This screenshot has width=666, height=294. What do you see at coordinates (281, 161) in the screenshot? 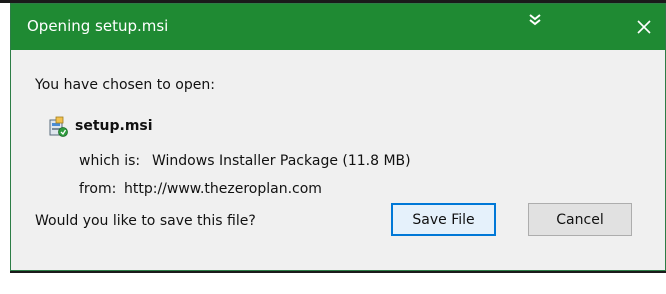
I see `file-type-value: Windows Installer Package (11.8 MB)` at bounding box center [281, 161].